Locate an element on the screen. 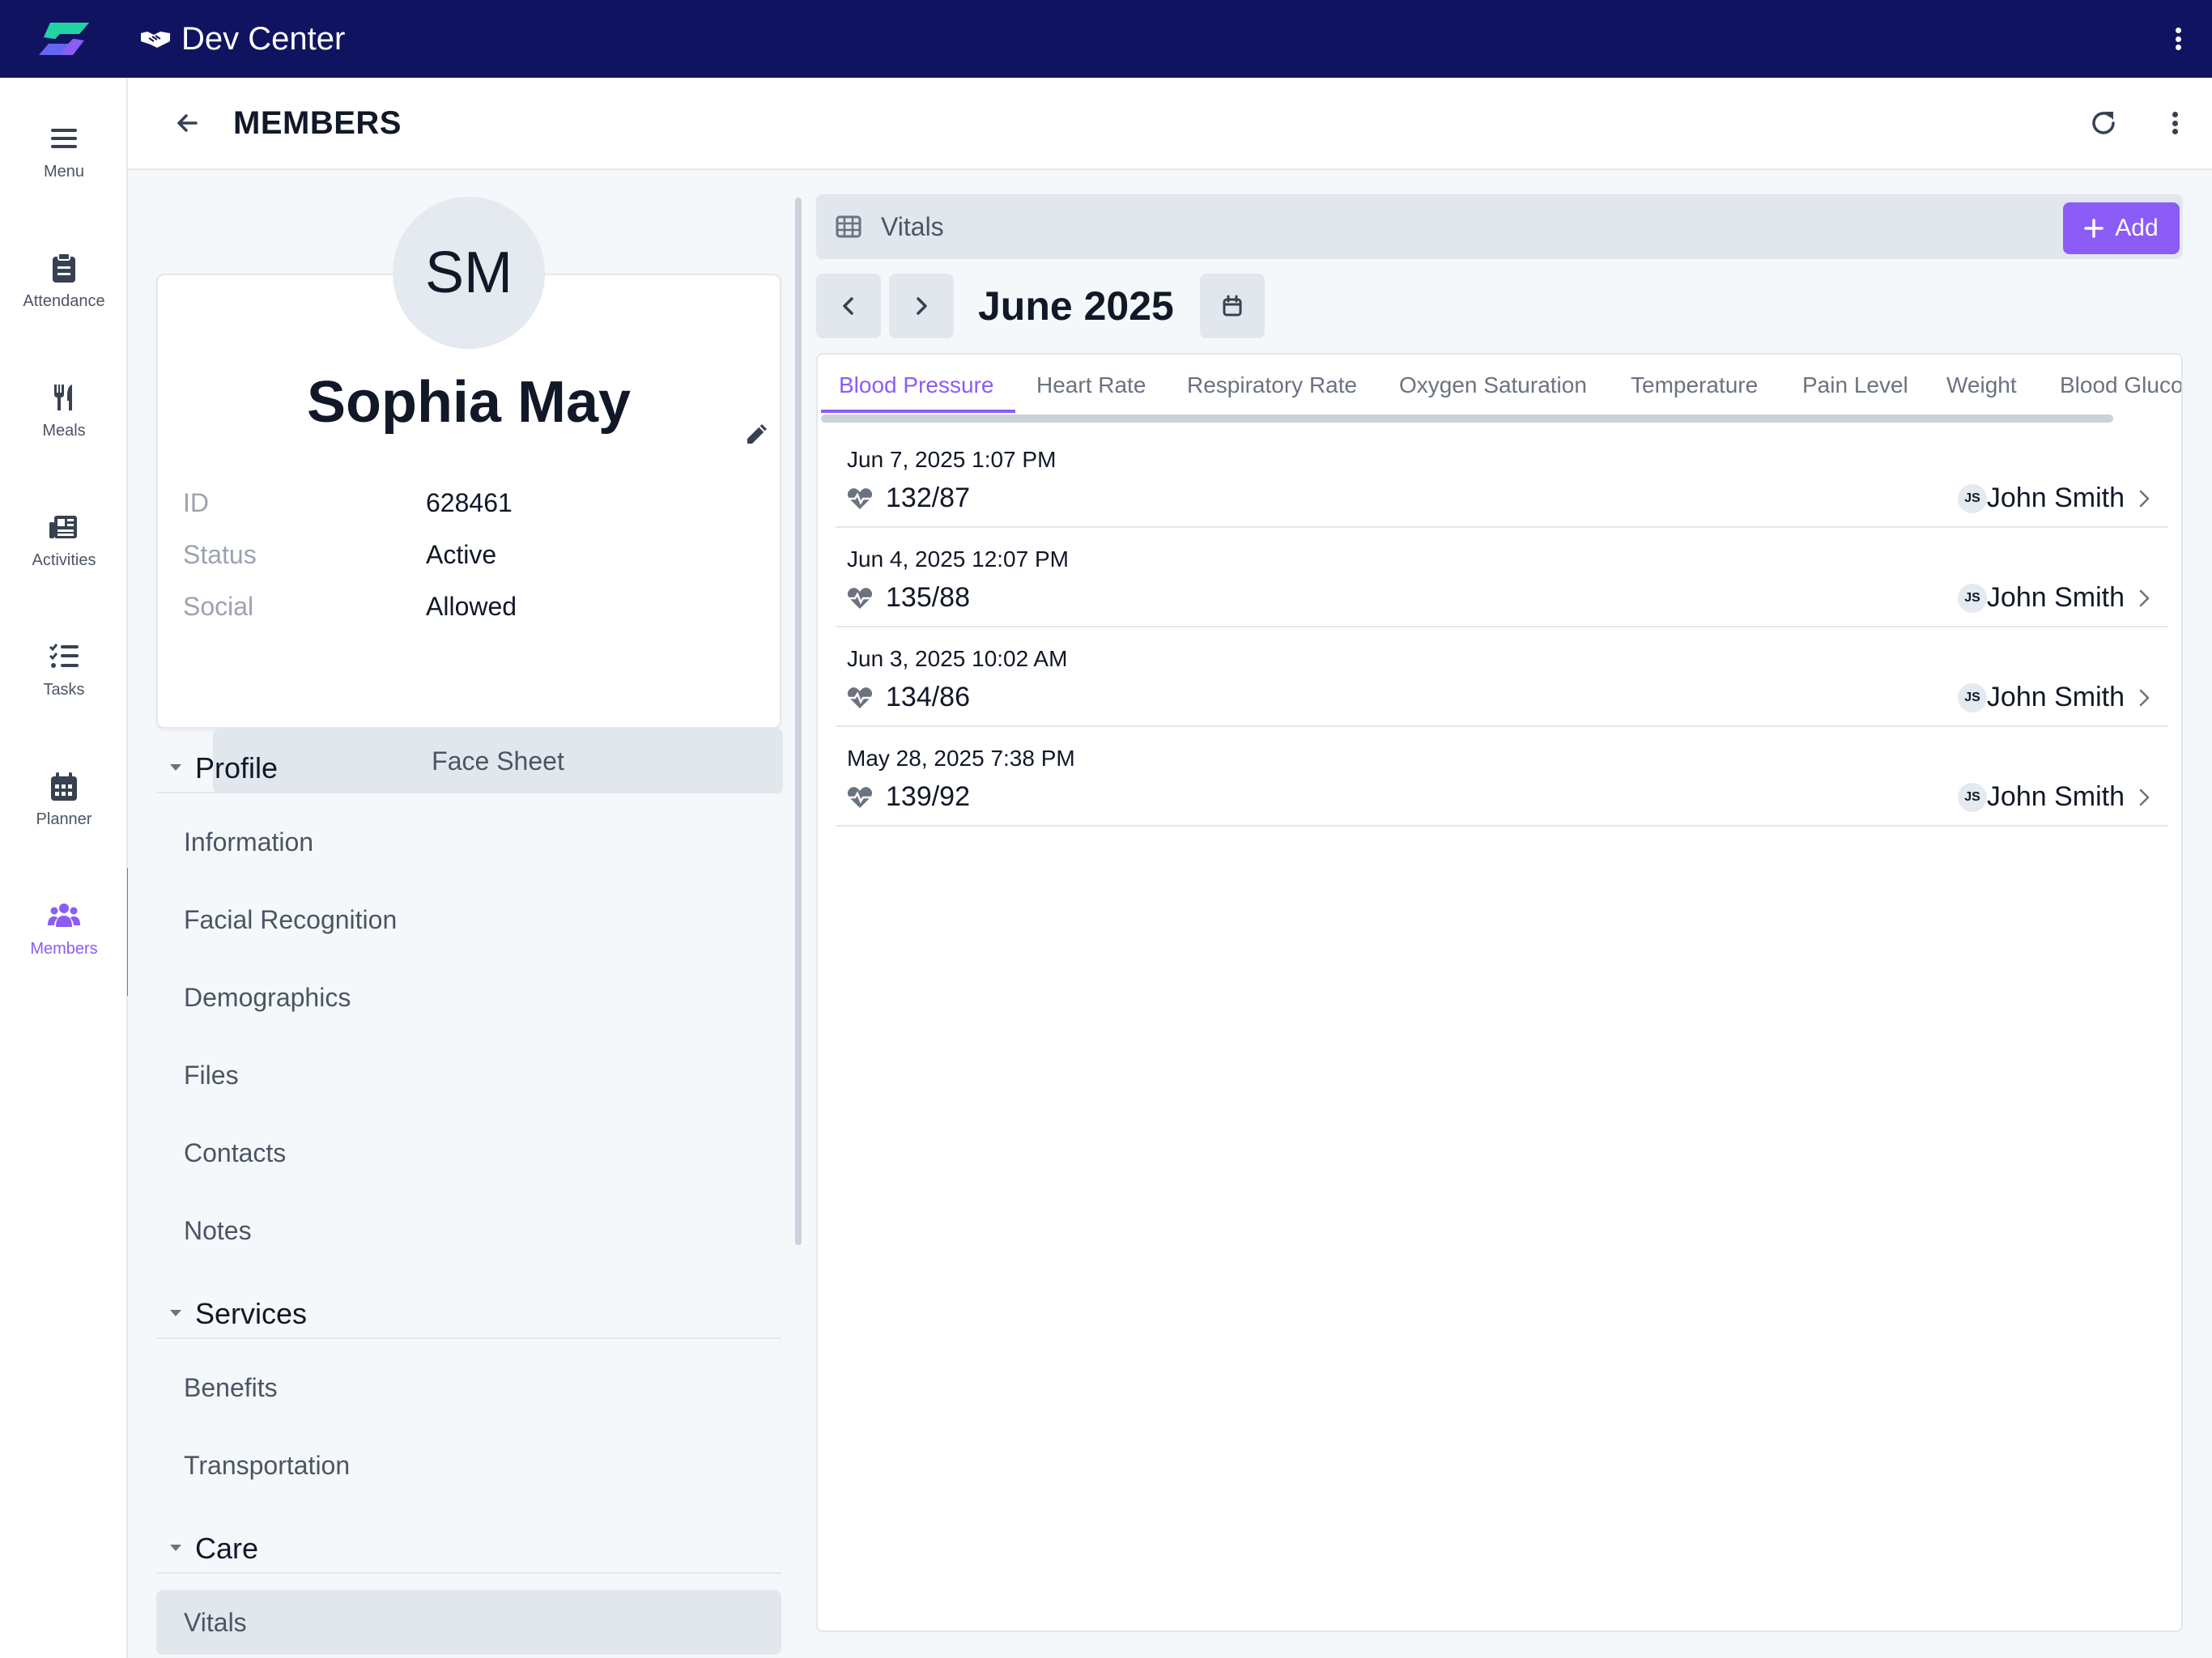 This screenshot has height=1658, width=2212. chevron-left-icon is located at coordinates (848, 306).